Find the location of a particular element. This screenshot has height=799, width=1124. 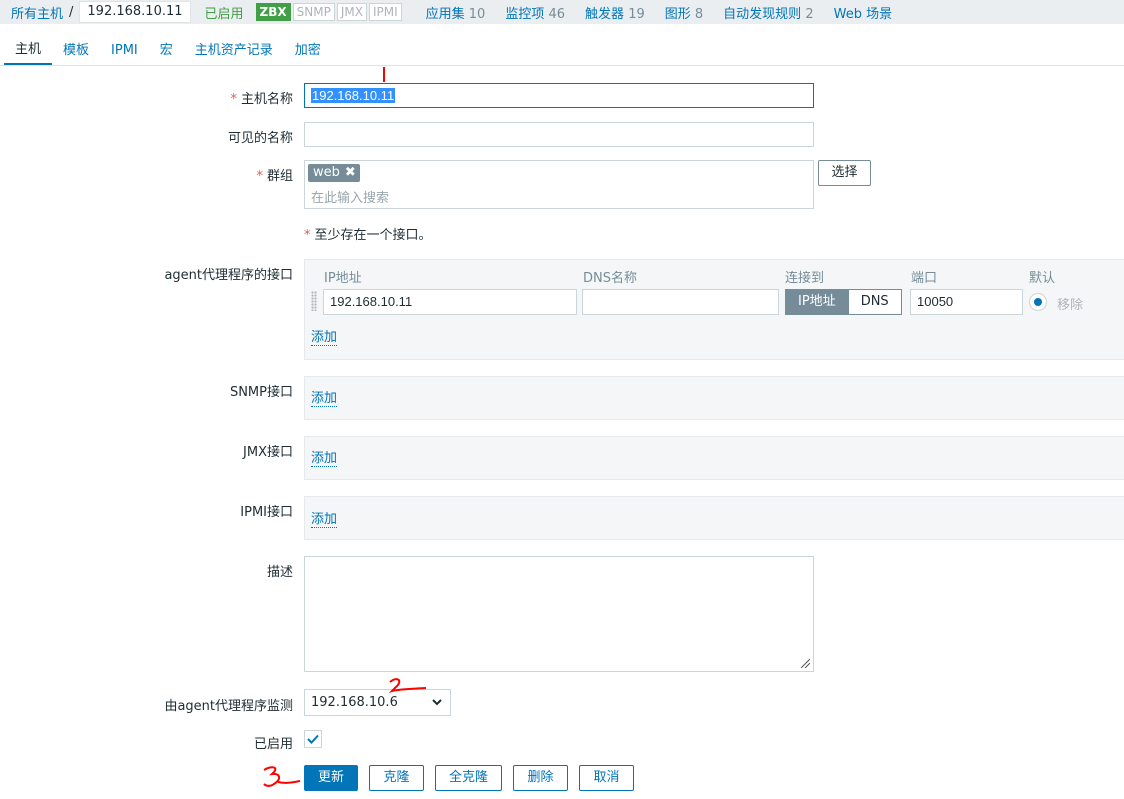

visible-name-input is located at coordinates (559, 134).